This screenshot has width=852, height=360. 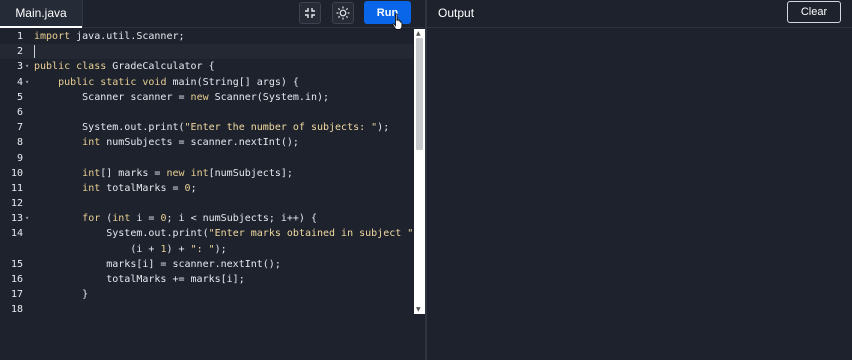 I want to click on code-line: 18, so click(x=206, y=309).